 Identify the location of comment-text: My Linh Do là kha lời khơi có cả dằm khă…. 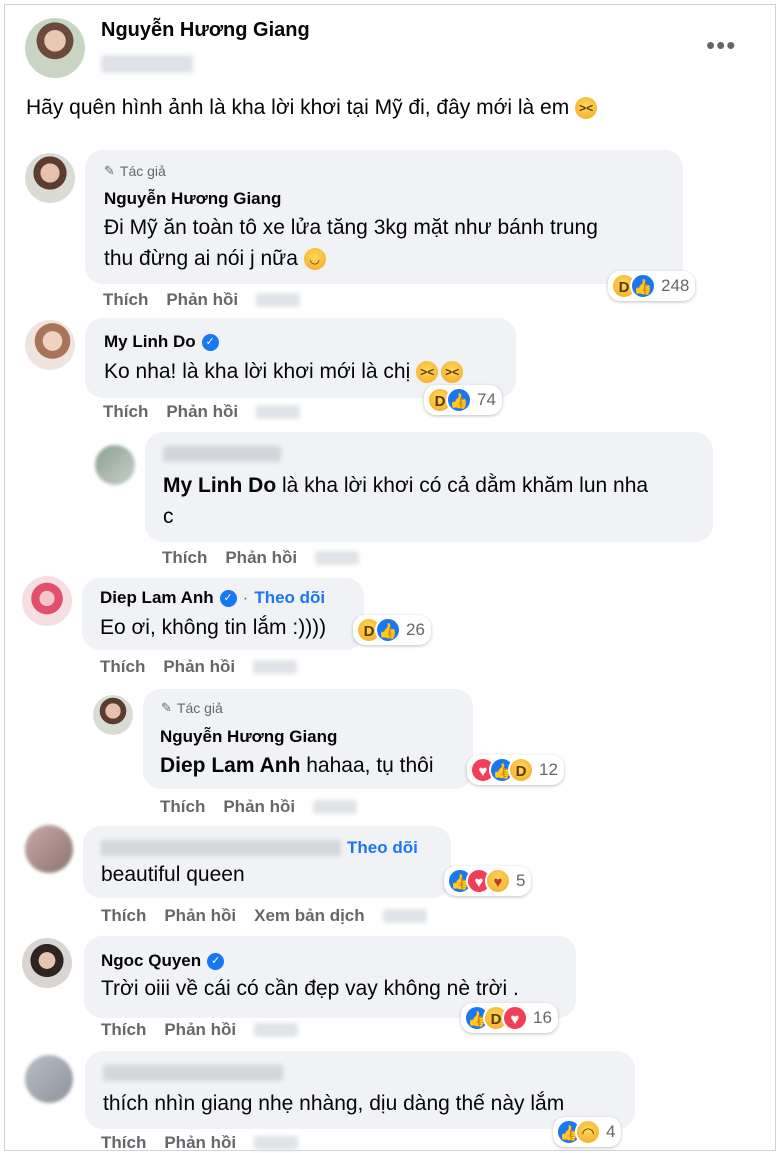
(405, 501).